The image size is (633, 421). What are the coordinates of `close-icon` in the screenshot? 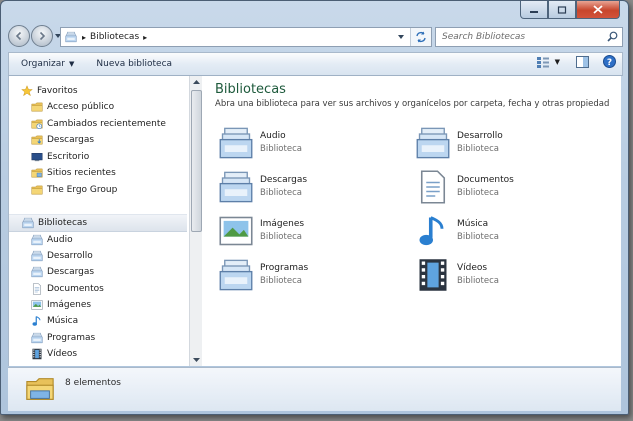 It's located at (598, 9).